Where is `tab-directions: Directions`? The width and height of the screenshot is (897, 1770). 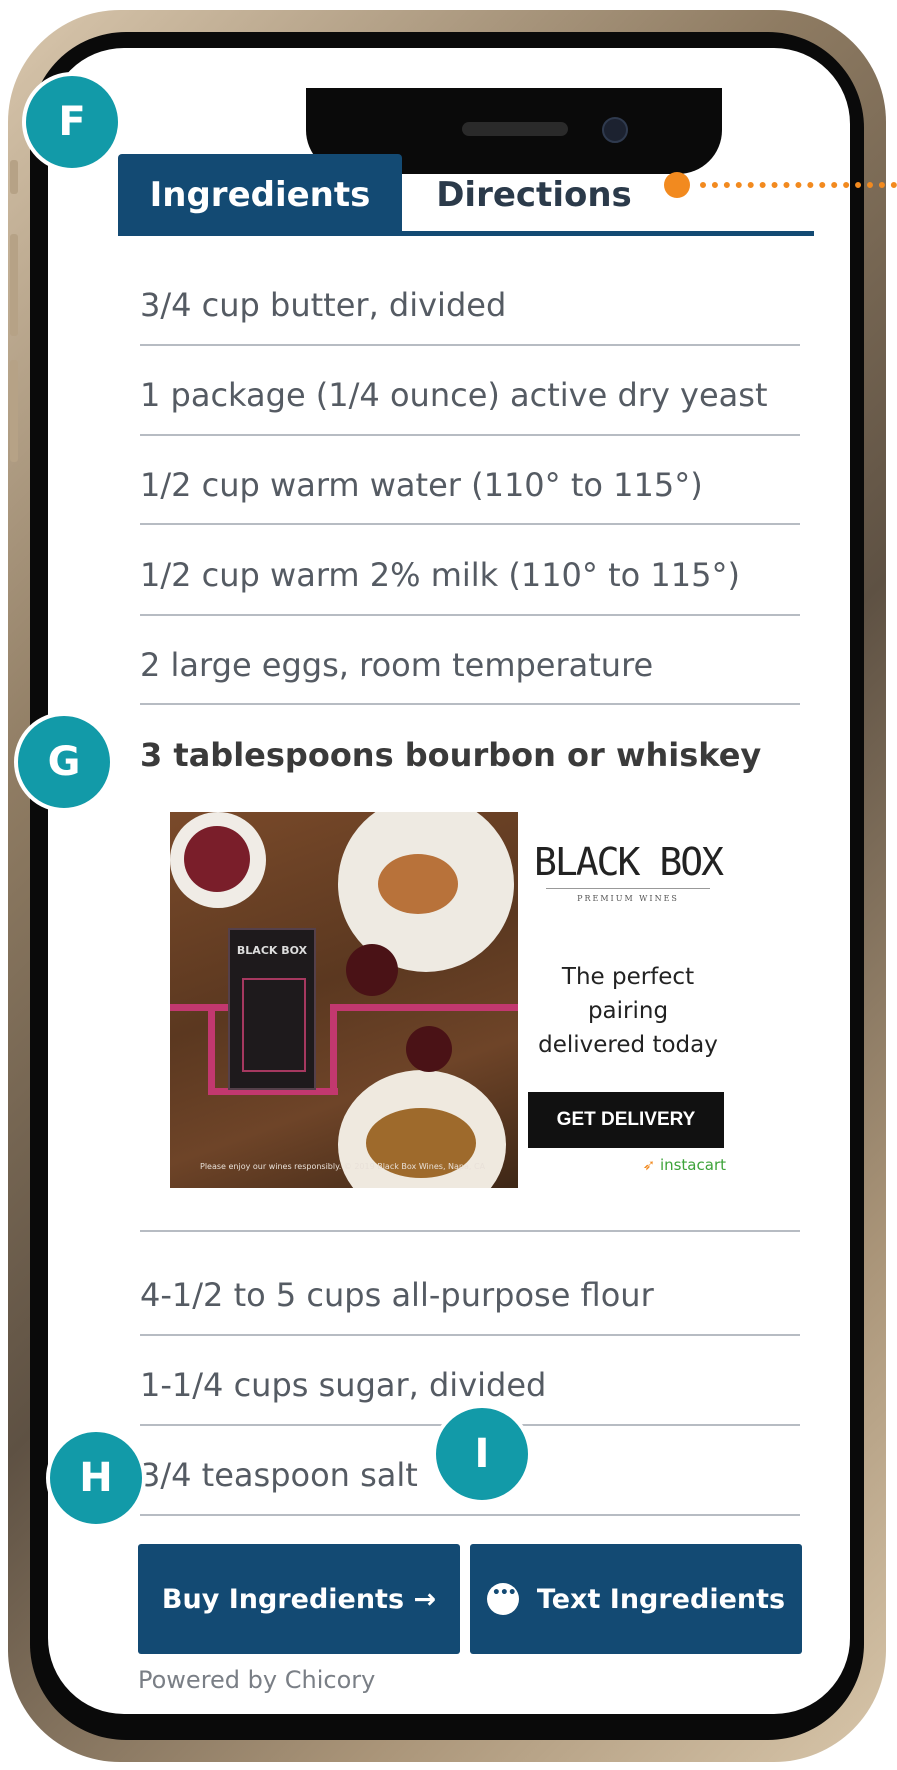 tab-directions: Directions is located at coordinates (534, 195).